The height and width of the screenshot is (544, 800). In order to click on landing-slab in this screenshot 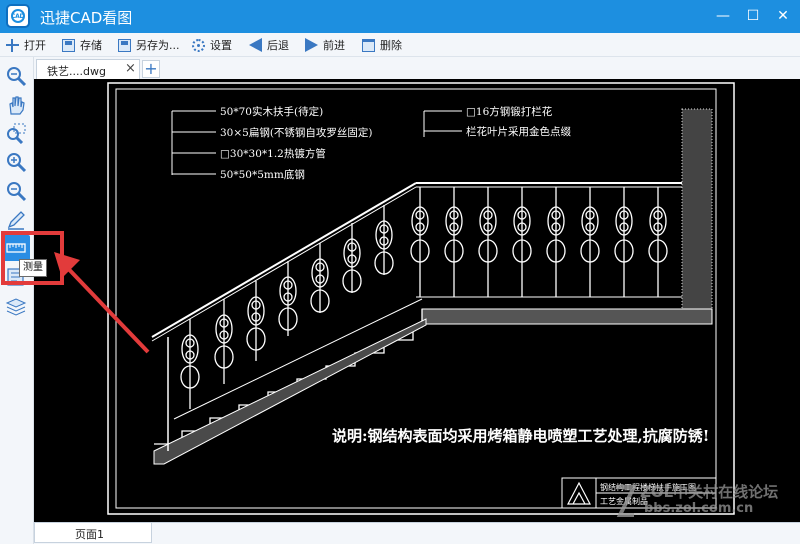, I will do `click(567, 316)`.